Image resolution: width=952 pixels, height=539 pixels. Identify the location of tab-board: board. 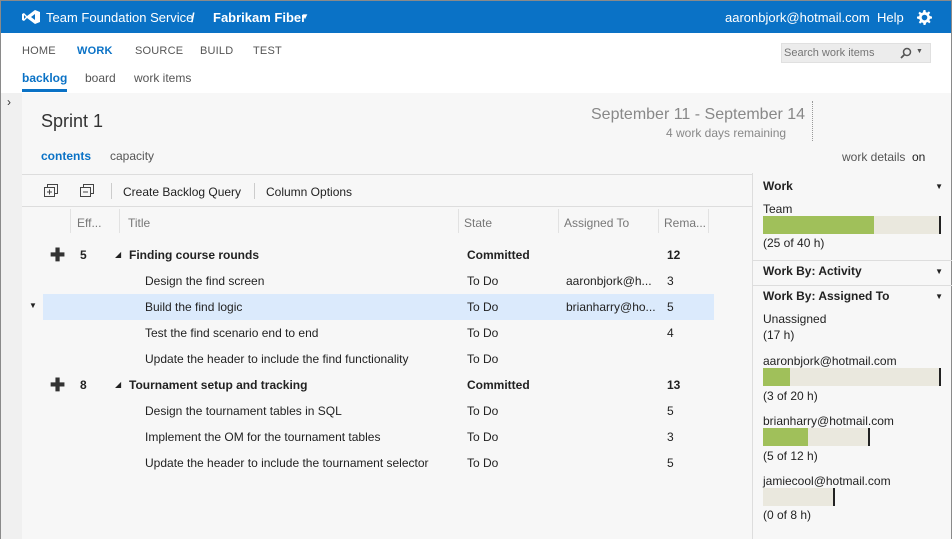
(100, 78).